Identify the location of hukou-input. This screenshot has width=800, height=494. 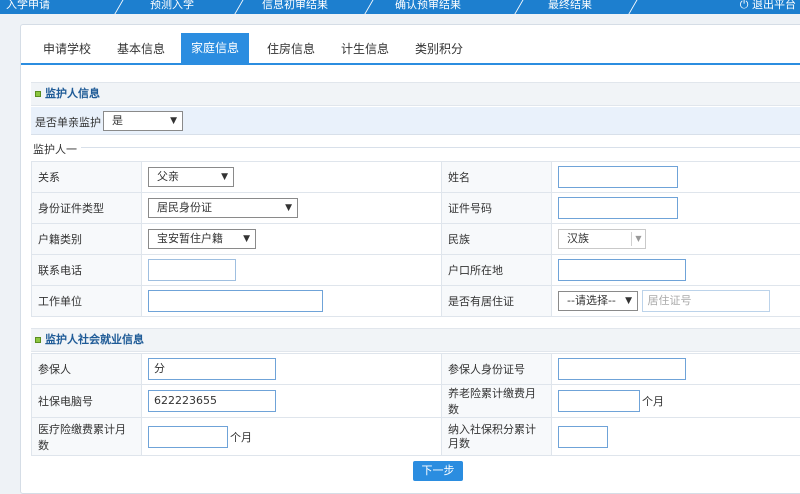
(622, 270).